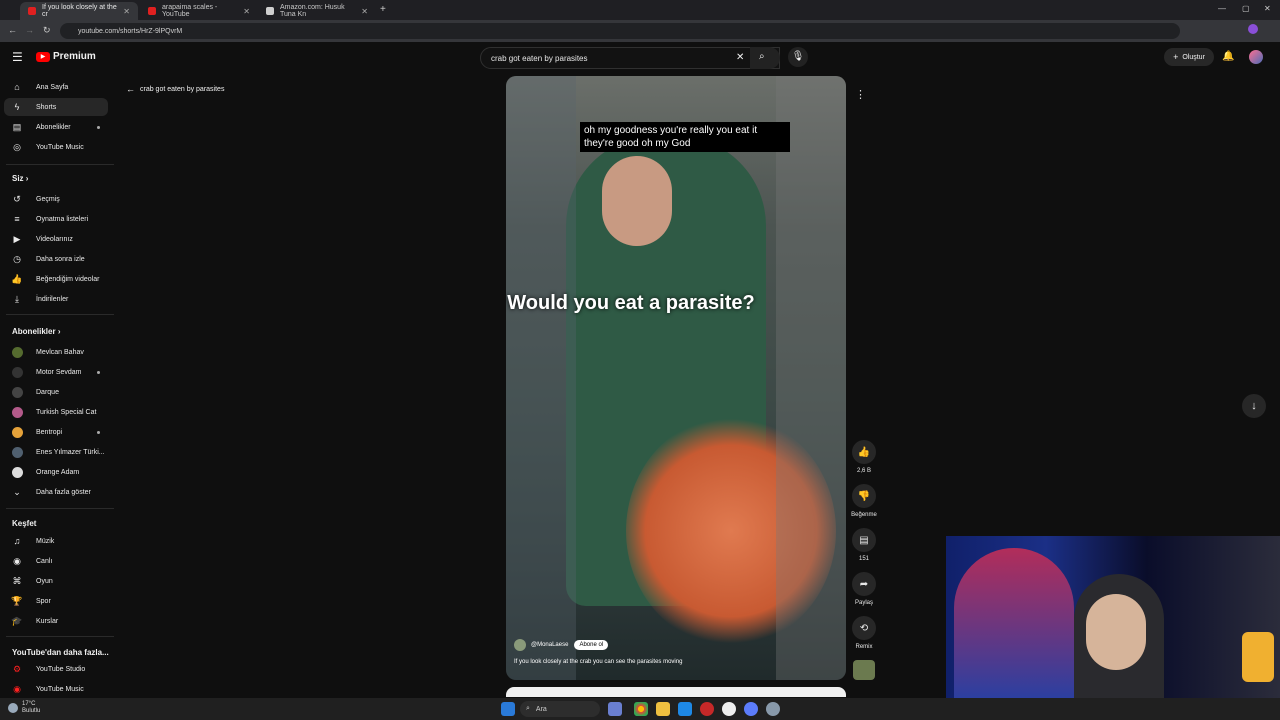  What do you see at coordinates (707, 709) in the screenshot?
I see `opera-icon` at bounding box center [707, 709].